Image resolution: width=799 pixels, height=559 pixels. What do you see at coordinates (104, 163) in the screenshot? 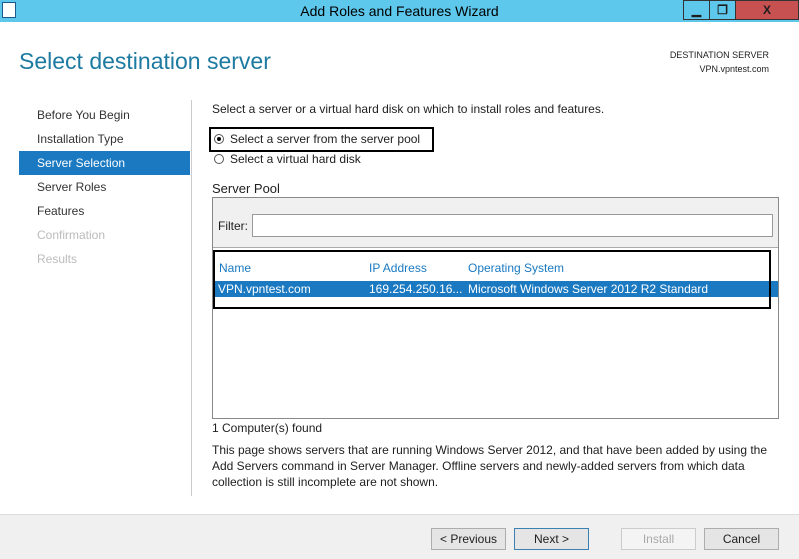
I see `nav-server-selection: Server Selection` at bounding box center [104, 163].